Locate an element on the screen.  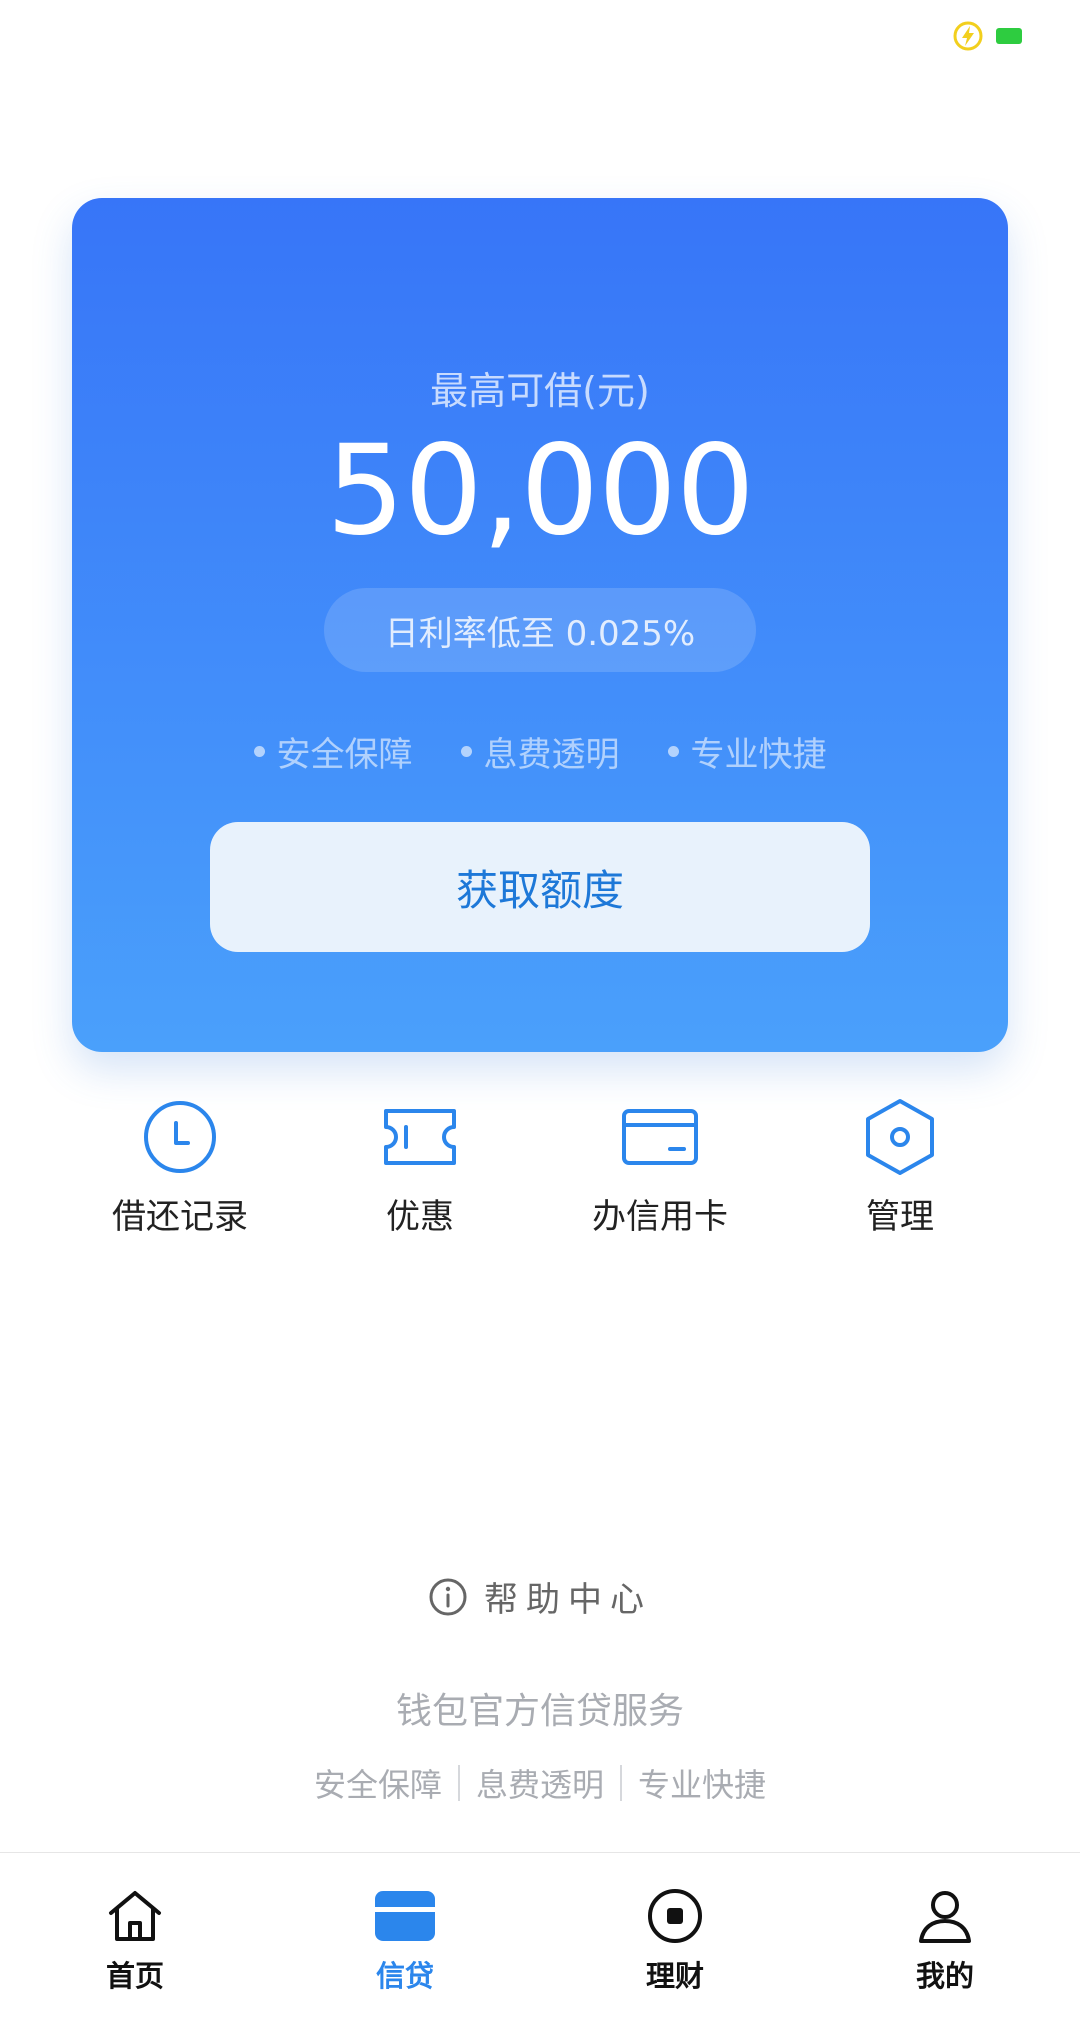
tab-label: 我的 is located at coordinates (944, 1976).